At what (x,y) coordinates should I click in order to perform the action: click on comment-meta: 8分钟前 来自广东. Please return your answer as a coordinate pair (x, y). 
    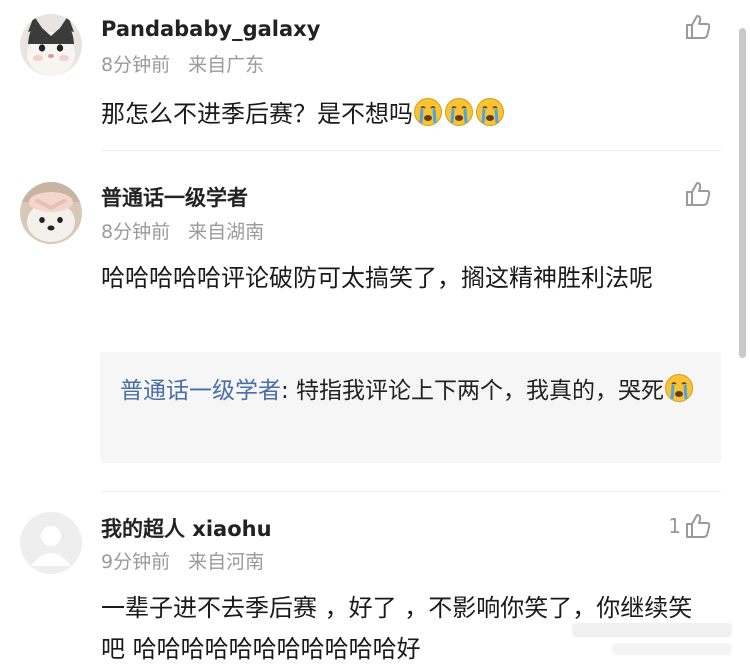
    Looking at the image, I should click on (182, 63).